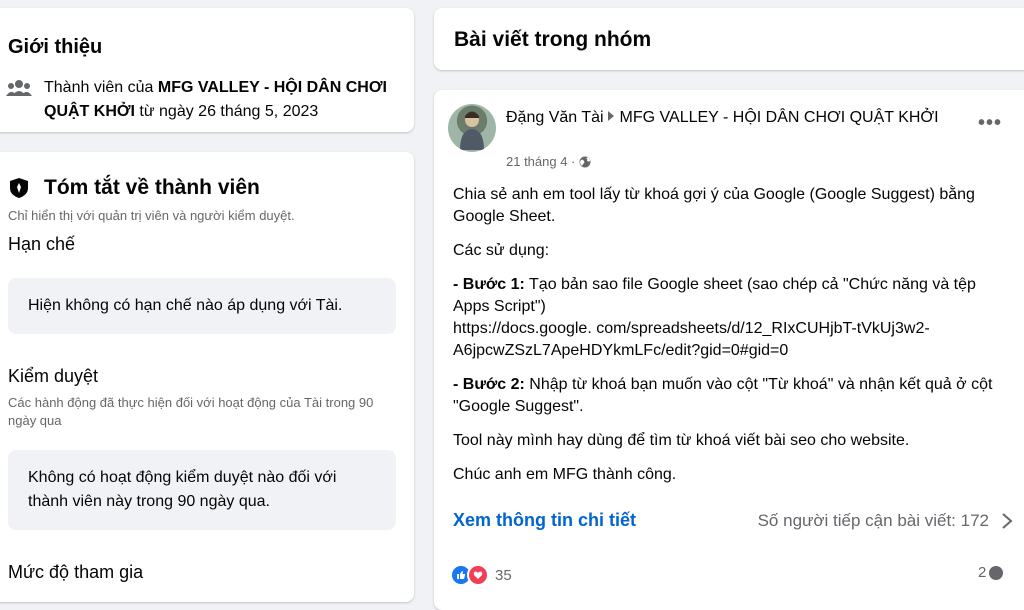 This screenshot has width=1024, height=610. I want to click on post-group-name: MFG VALLEY - HỘI DÂN CHƠI QUẬT KHỞI, so click(779, 117).